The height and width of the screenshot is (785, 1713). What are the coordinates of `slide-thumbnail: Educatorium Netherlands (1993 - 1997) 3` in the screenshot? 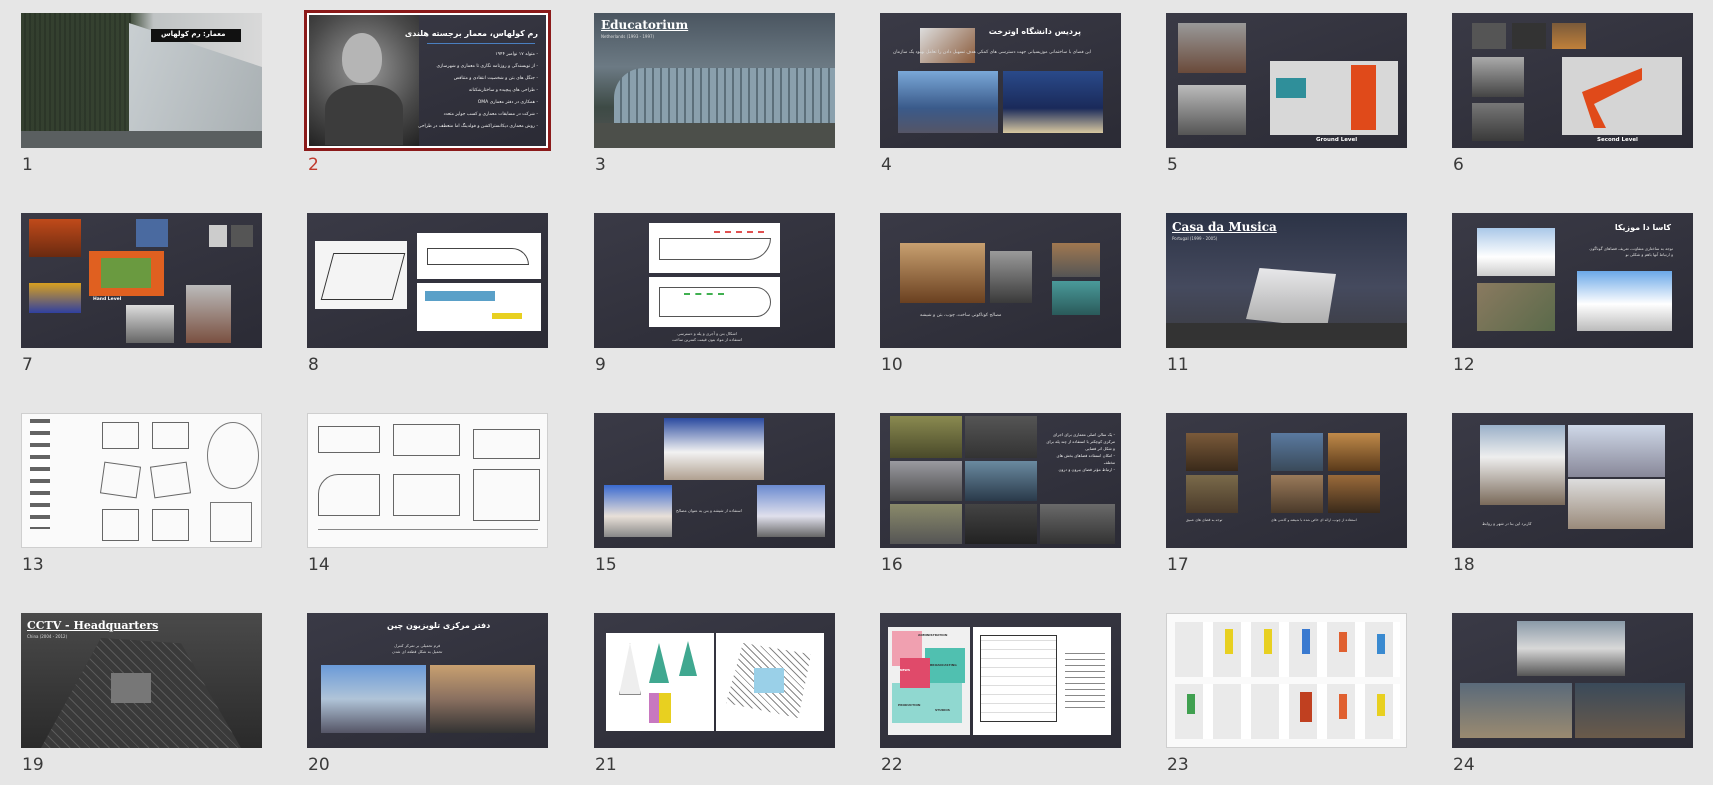 It's located at (714, 98).